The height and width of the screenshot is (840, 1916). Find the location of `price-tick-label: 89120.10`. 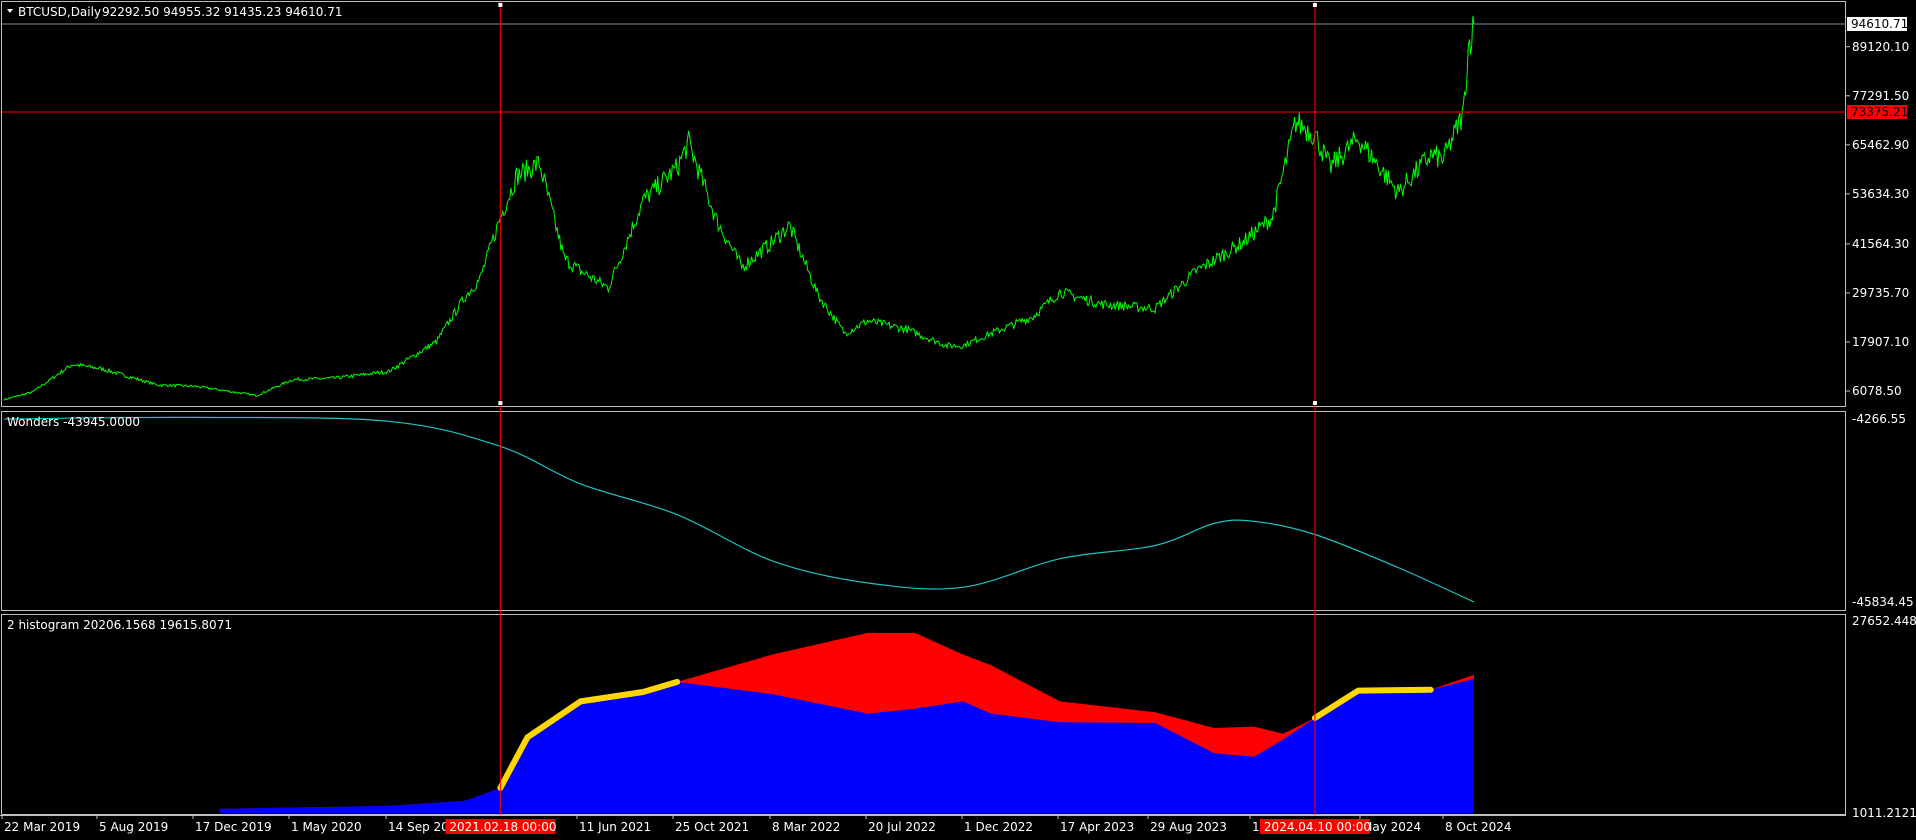

price-tick-label: 89120.10 is located at coordinates (1880, 47).